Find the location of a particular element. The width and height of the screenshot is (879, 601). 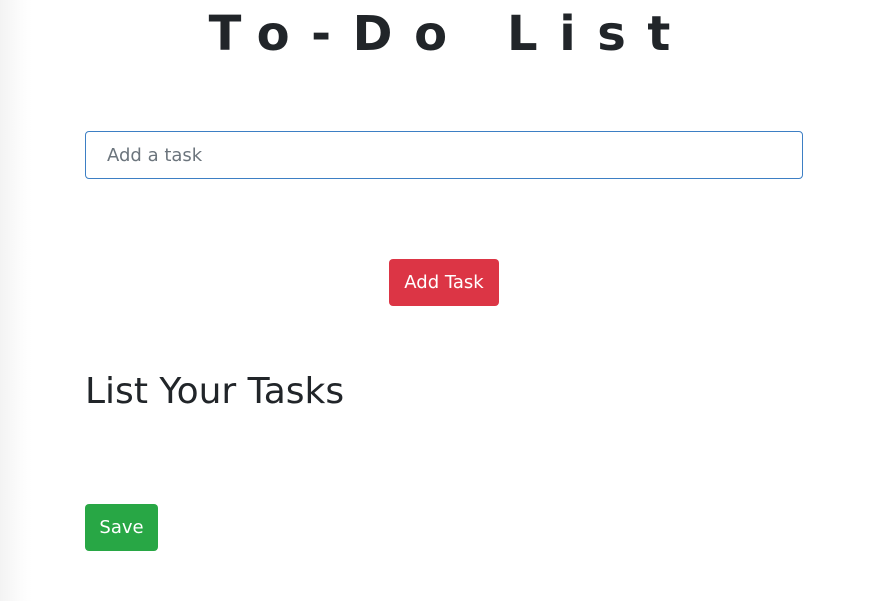

add-task-input is located at coordinates (444, 155).